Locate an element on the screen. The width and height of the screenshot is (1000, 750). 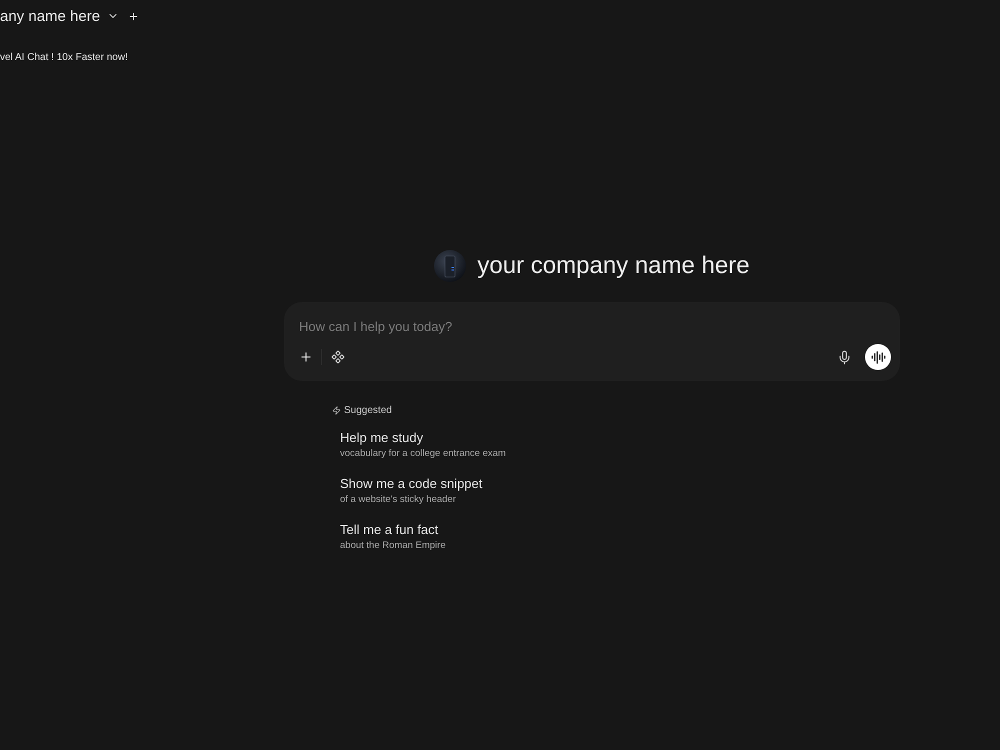
chat-input-field: How can I help you today? is located at coordinates (595, 326).